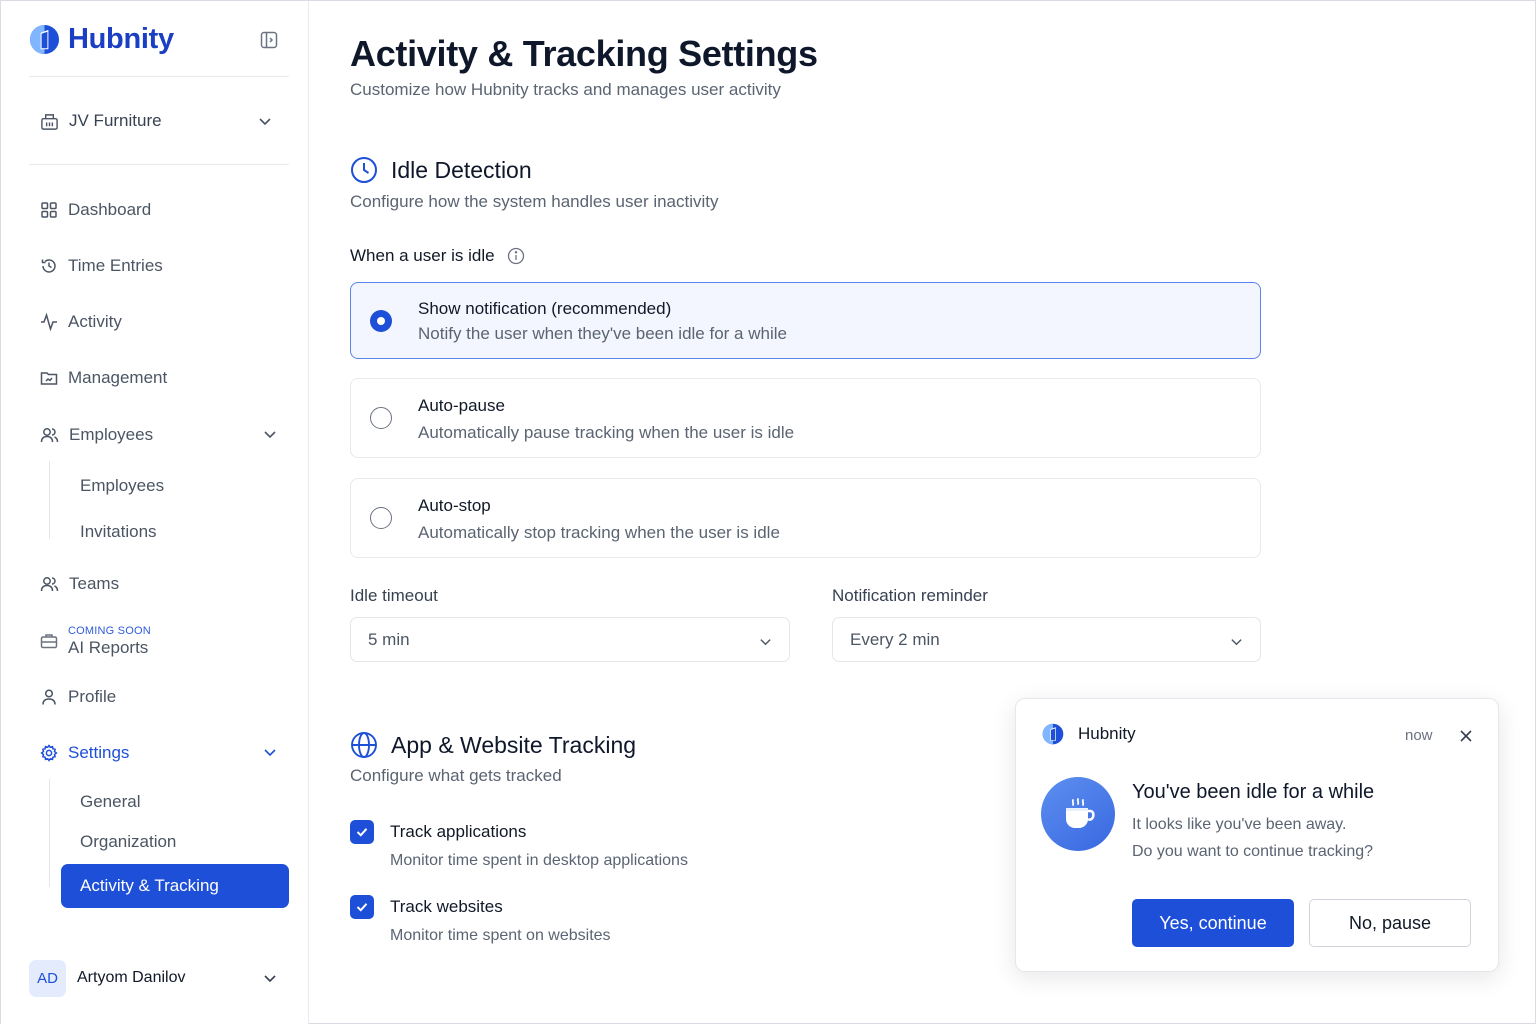 Image resolution: width=1536 pixels, height=1024 pixels. What do you see at coordinates (49, 322) in the screenshot?
I see `activity-icon` at bounding box center [49, 322].